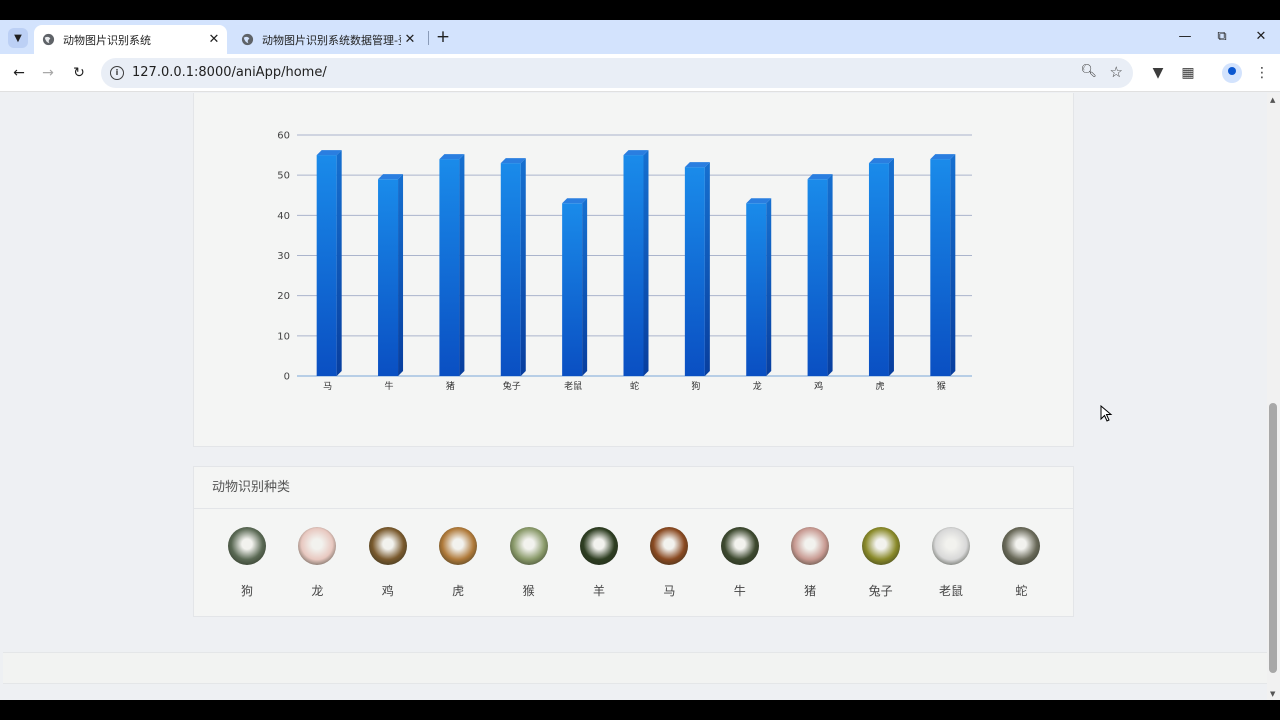 The width and height of the screenshot is (1280, 720). What do you see at coordinates (617, 73) in the screenshot?
I see `address-bar: i 127.0.0.1:8000/aniApp/home/ 🔍︎ ☆` at bounding box center [617, 73].